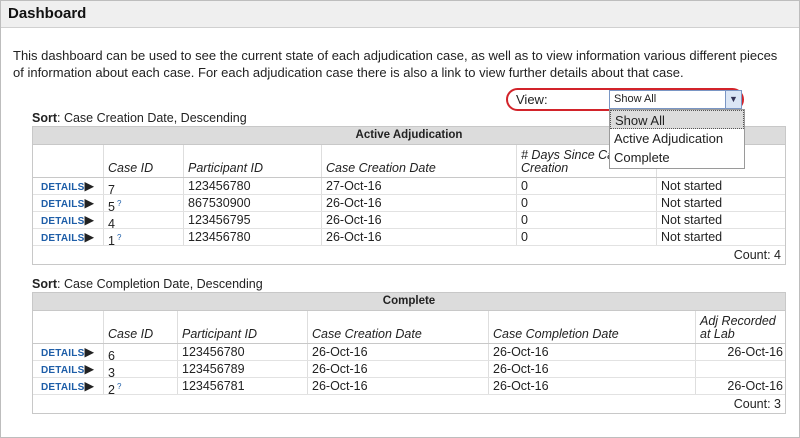 The width and height of the screenshot is (800, 438). What do you see at coordinates (635, 99) in the screenshot?
I see `view-select-value: Show All` at bounding box center [635, 99].